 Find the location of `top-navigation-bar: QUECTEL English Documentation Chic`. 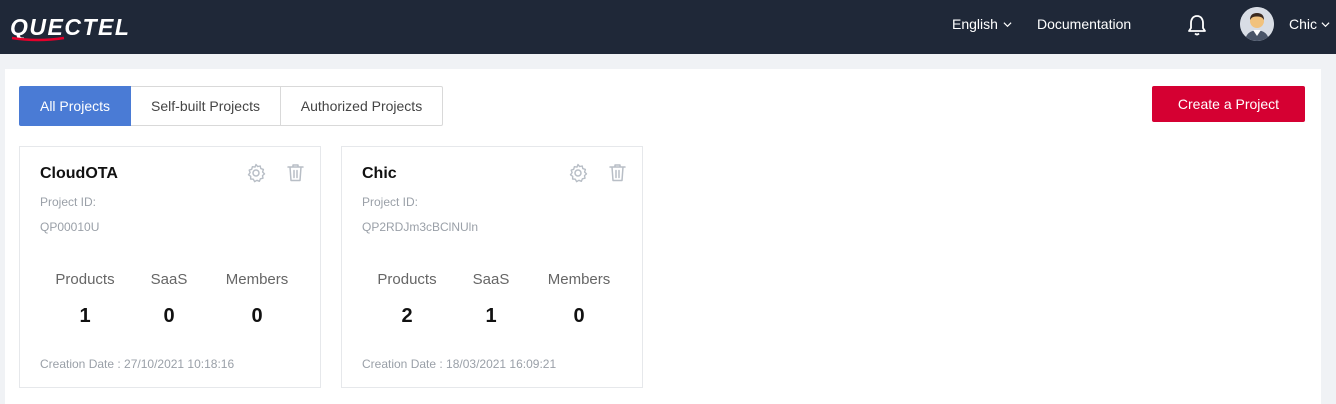

top-navigation-bar: QUECTEL English Documentation Chic is located at coordinates (668, 27).